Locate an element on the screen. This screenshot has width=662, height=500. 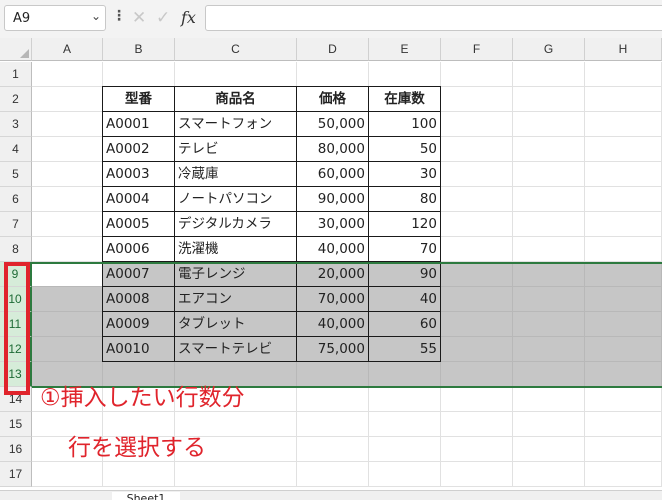
table-cell: 90 is located at coordinates (405, 274).